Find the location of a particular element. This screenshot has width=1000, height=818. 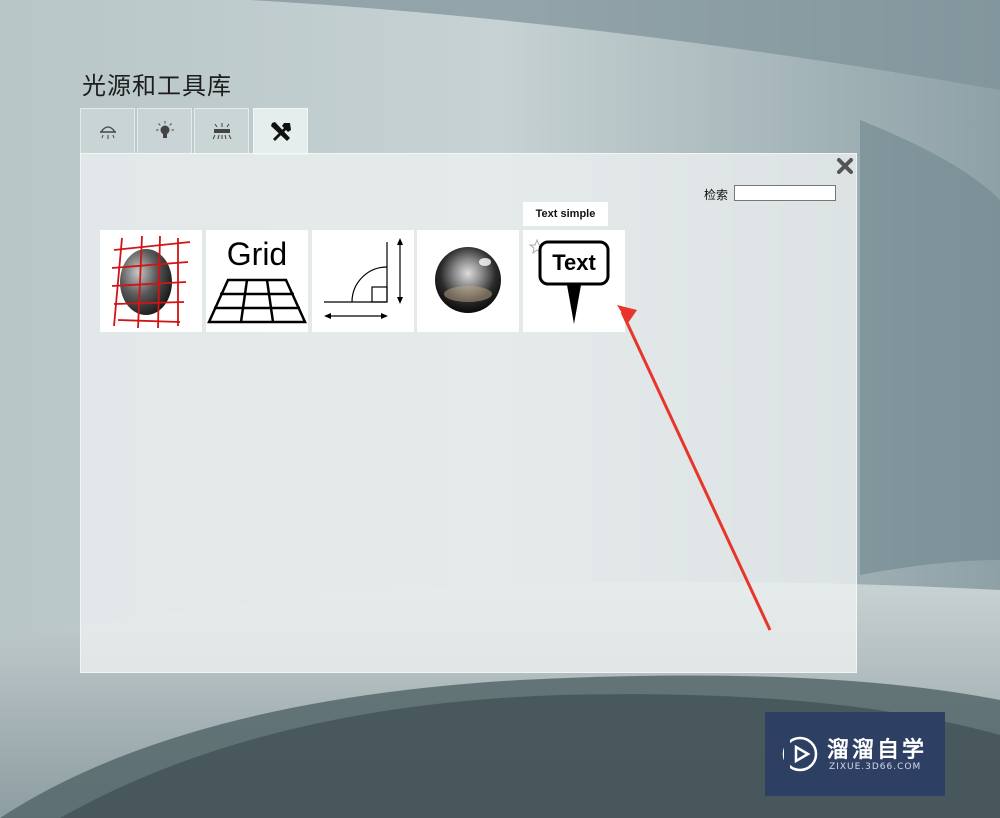

annotation-arrow is located at coordinates (694, 468).